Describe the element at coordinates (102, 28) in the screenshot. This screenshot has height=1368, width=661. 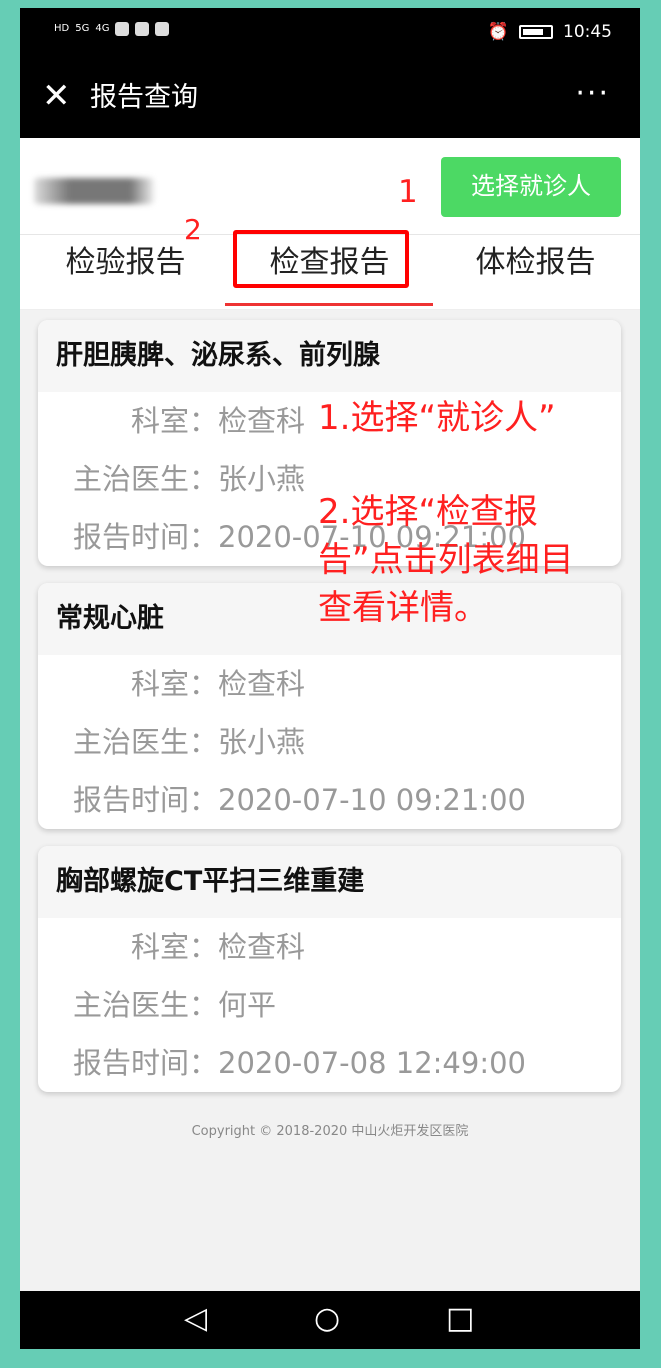
I see `signal-4g-icon: 4G` at that location.